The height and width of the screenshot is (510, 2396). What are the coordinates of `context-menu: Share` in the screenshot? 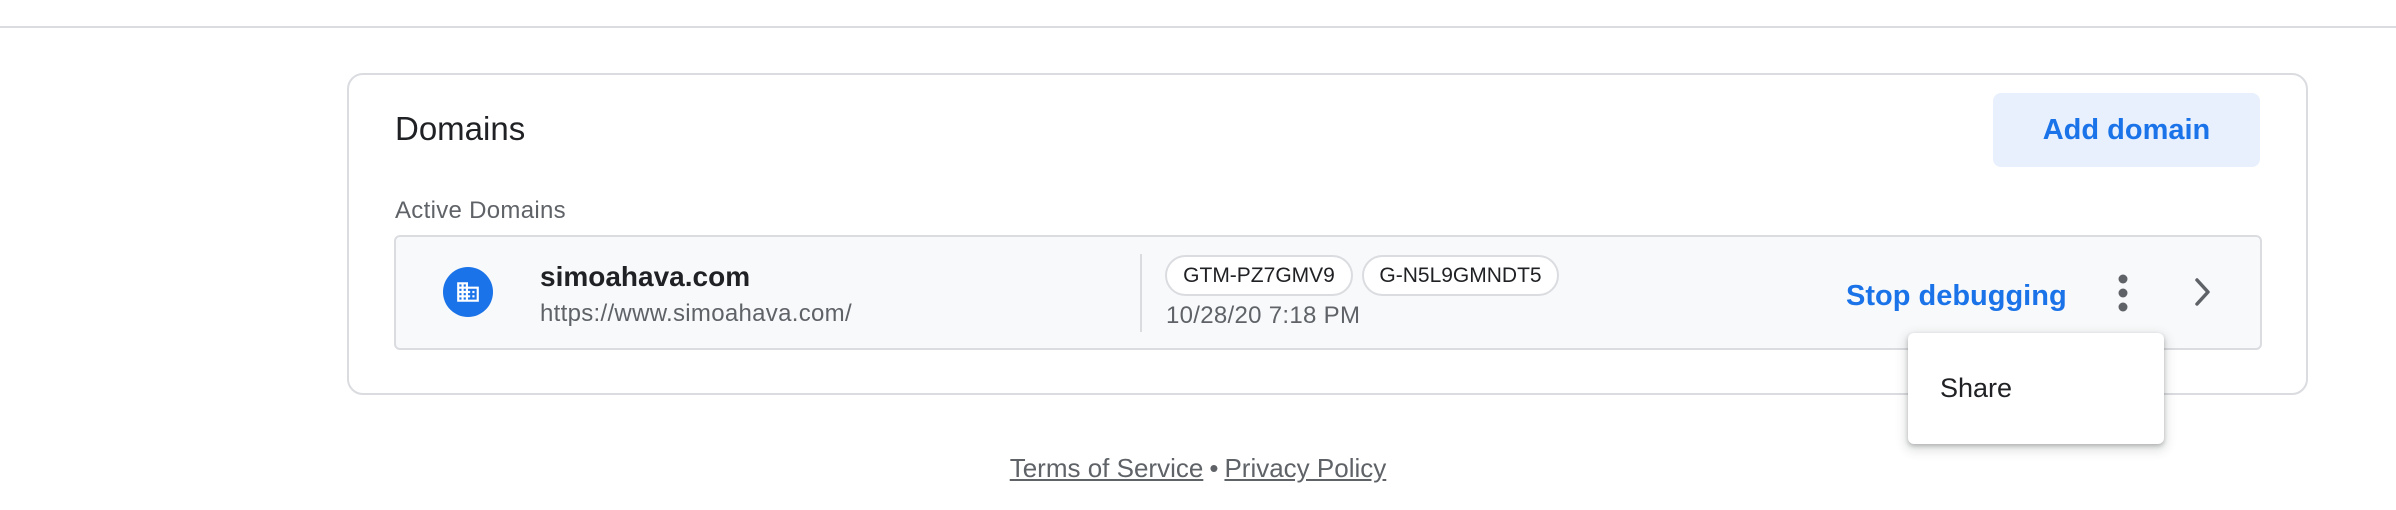 It's located at (2036, 388).